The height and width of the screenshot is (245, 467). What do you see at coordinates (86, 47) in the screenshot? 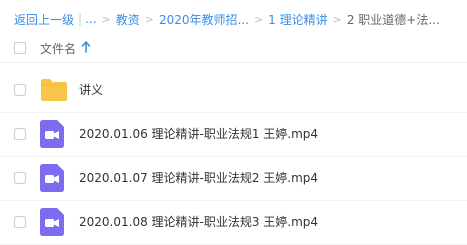
I see `arrow-up-icon` at bounding box center [86, 47].